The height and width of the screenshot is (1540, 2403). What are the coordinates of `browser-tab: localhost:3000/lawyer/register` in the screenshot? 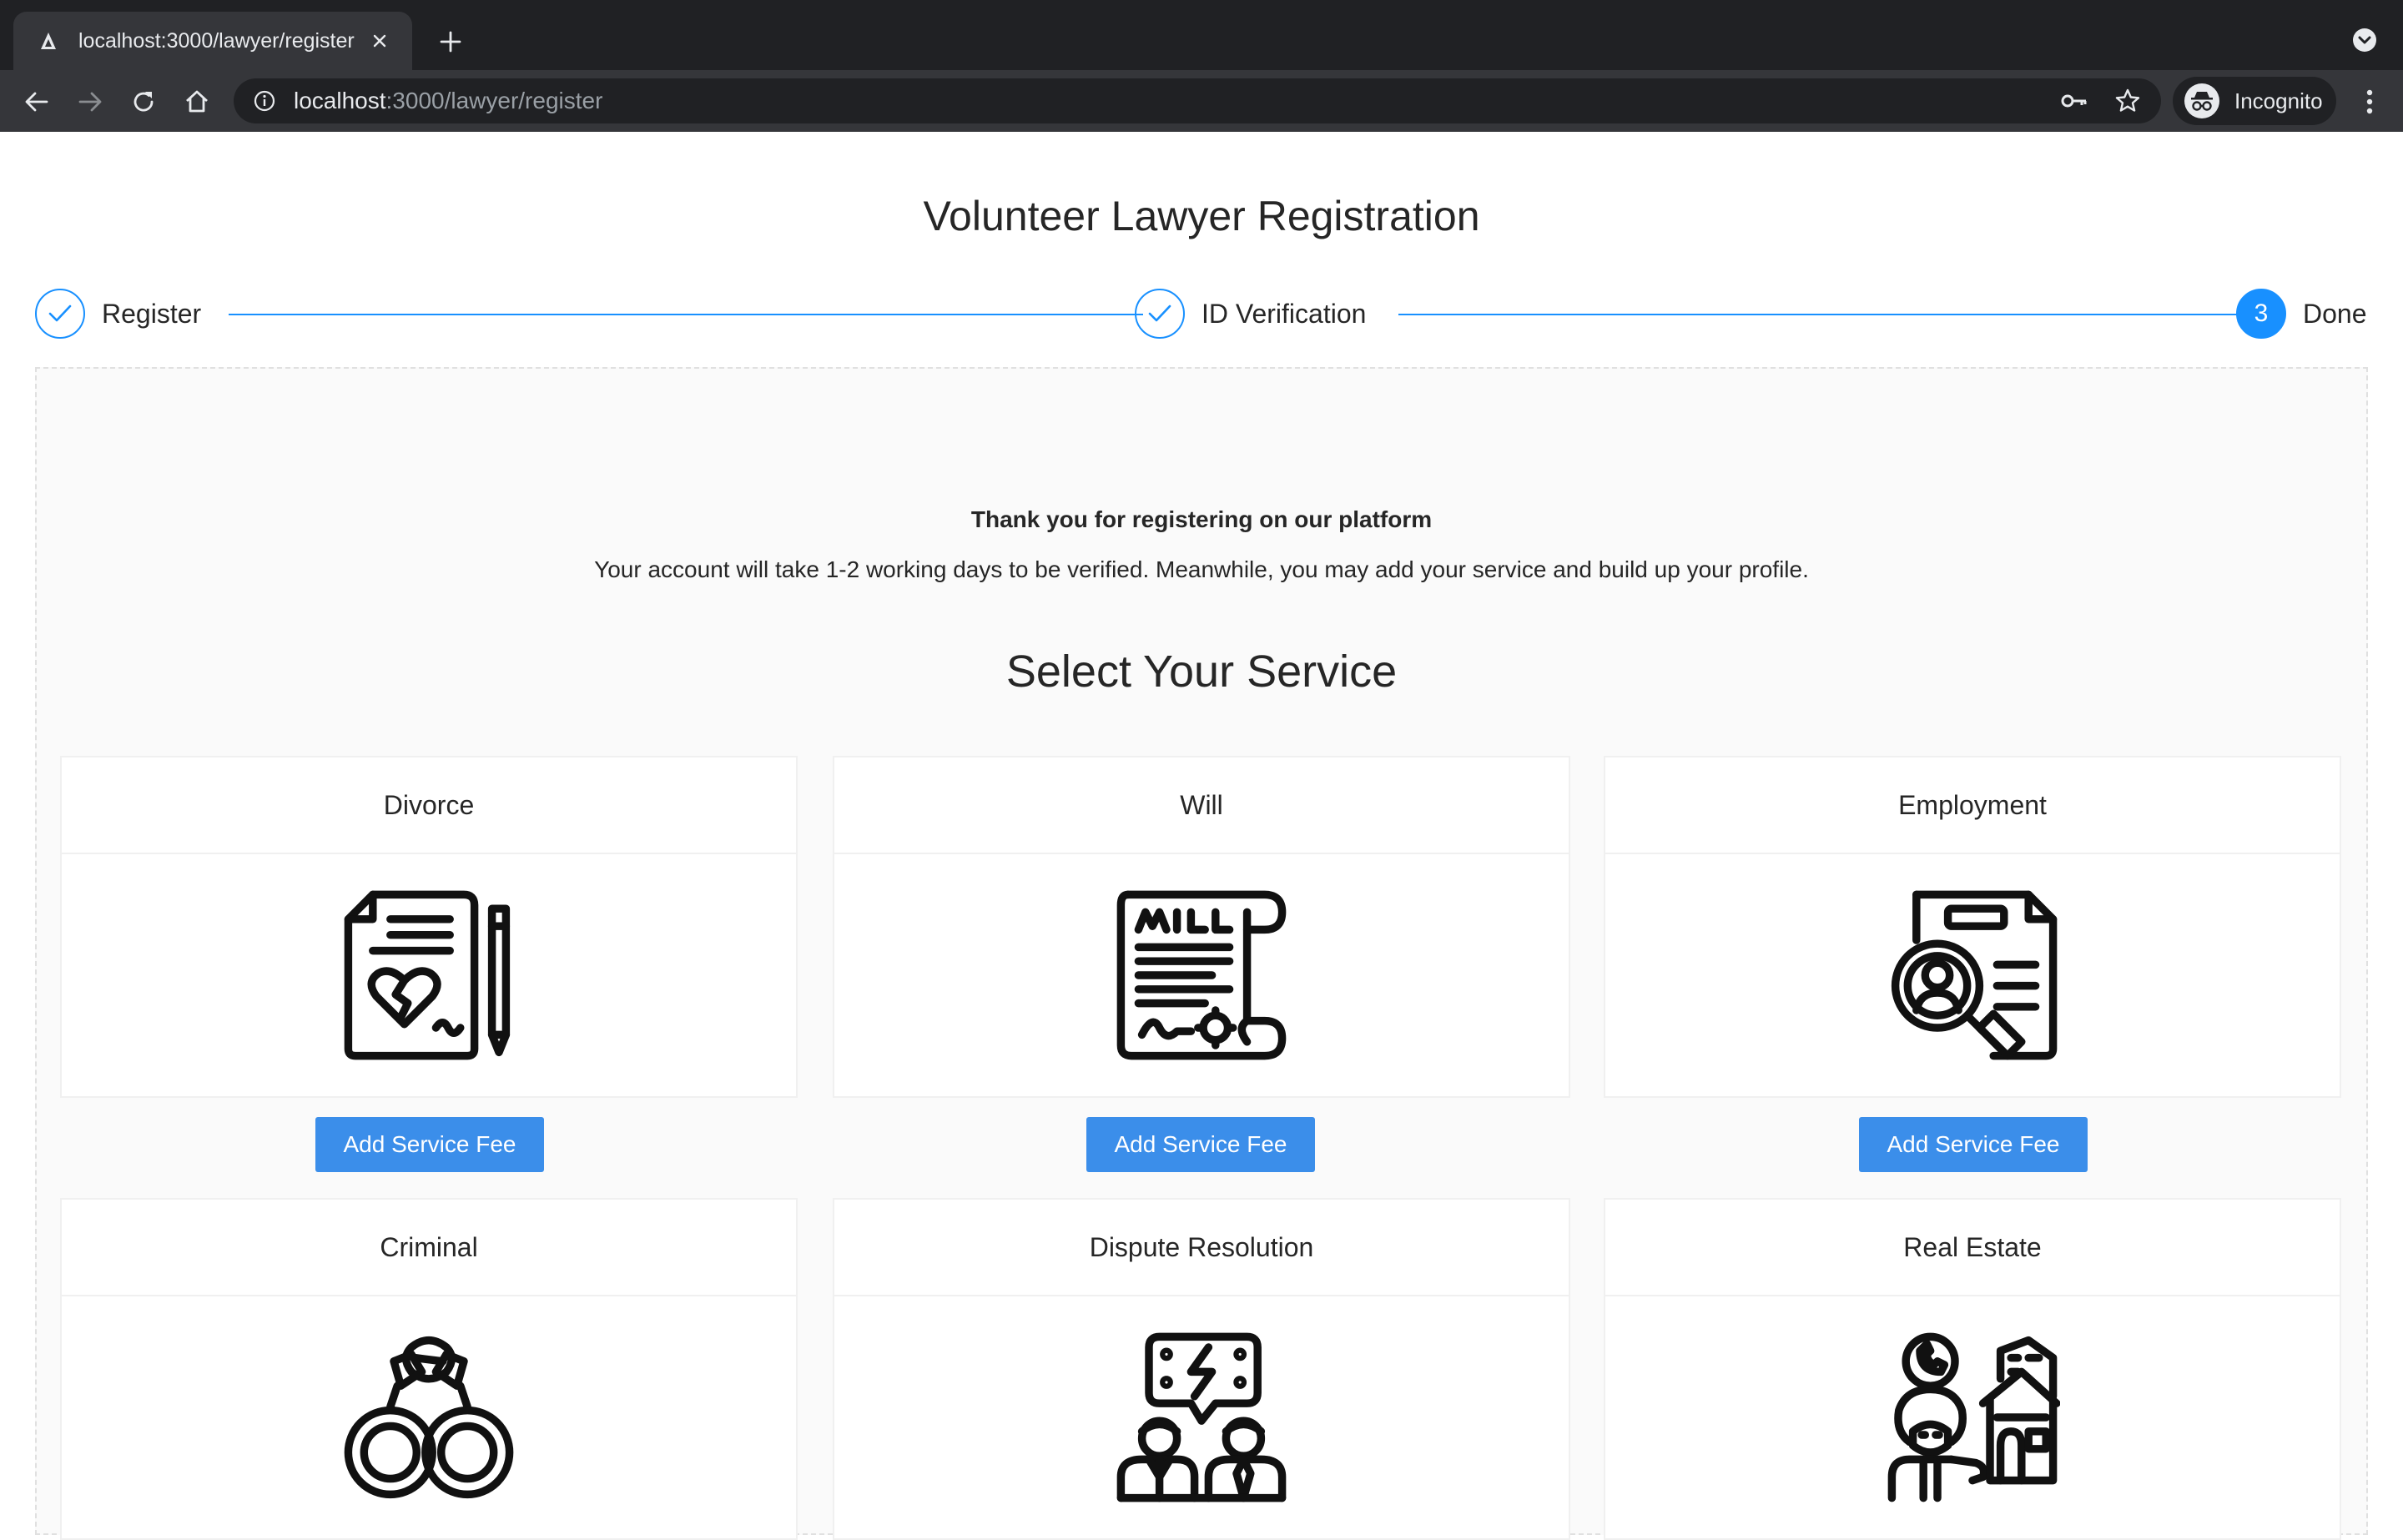 It's located at (212, 41).